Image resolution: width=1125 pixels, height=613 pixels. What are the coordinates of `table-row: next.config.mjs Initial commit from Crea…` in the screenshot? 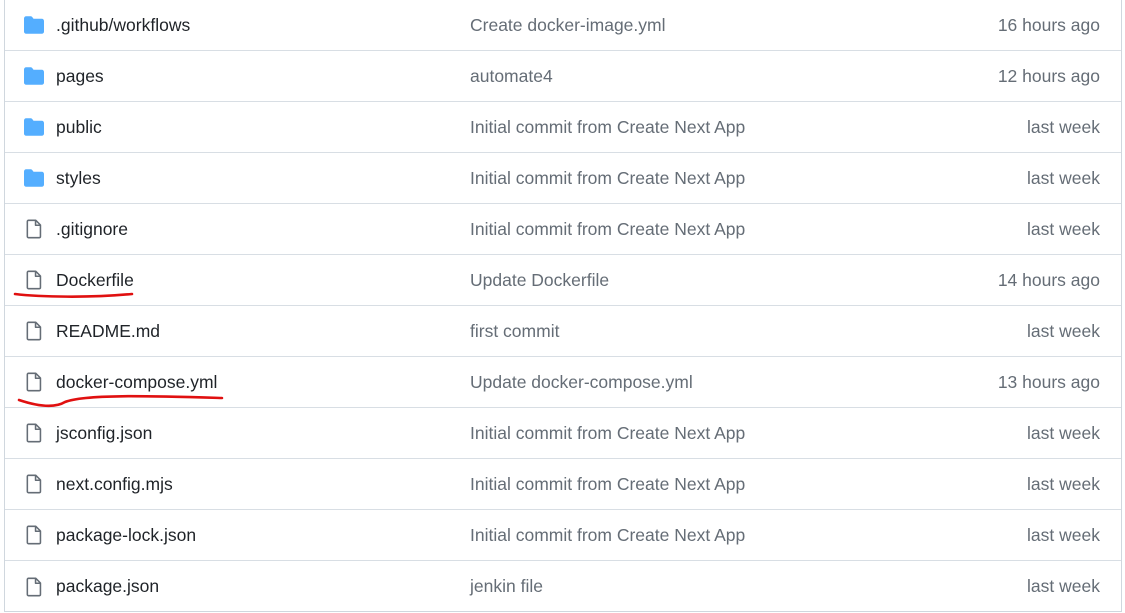 It's located at (563, 484).